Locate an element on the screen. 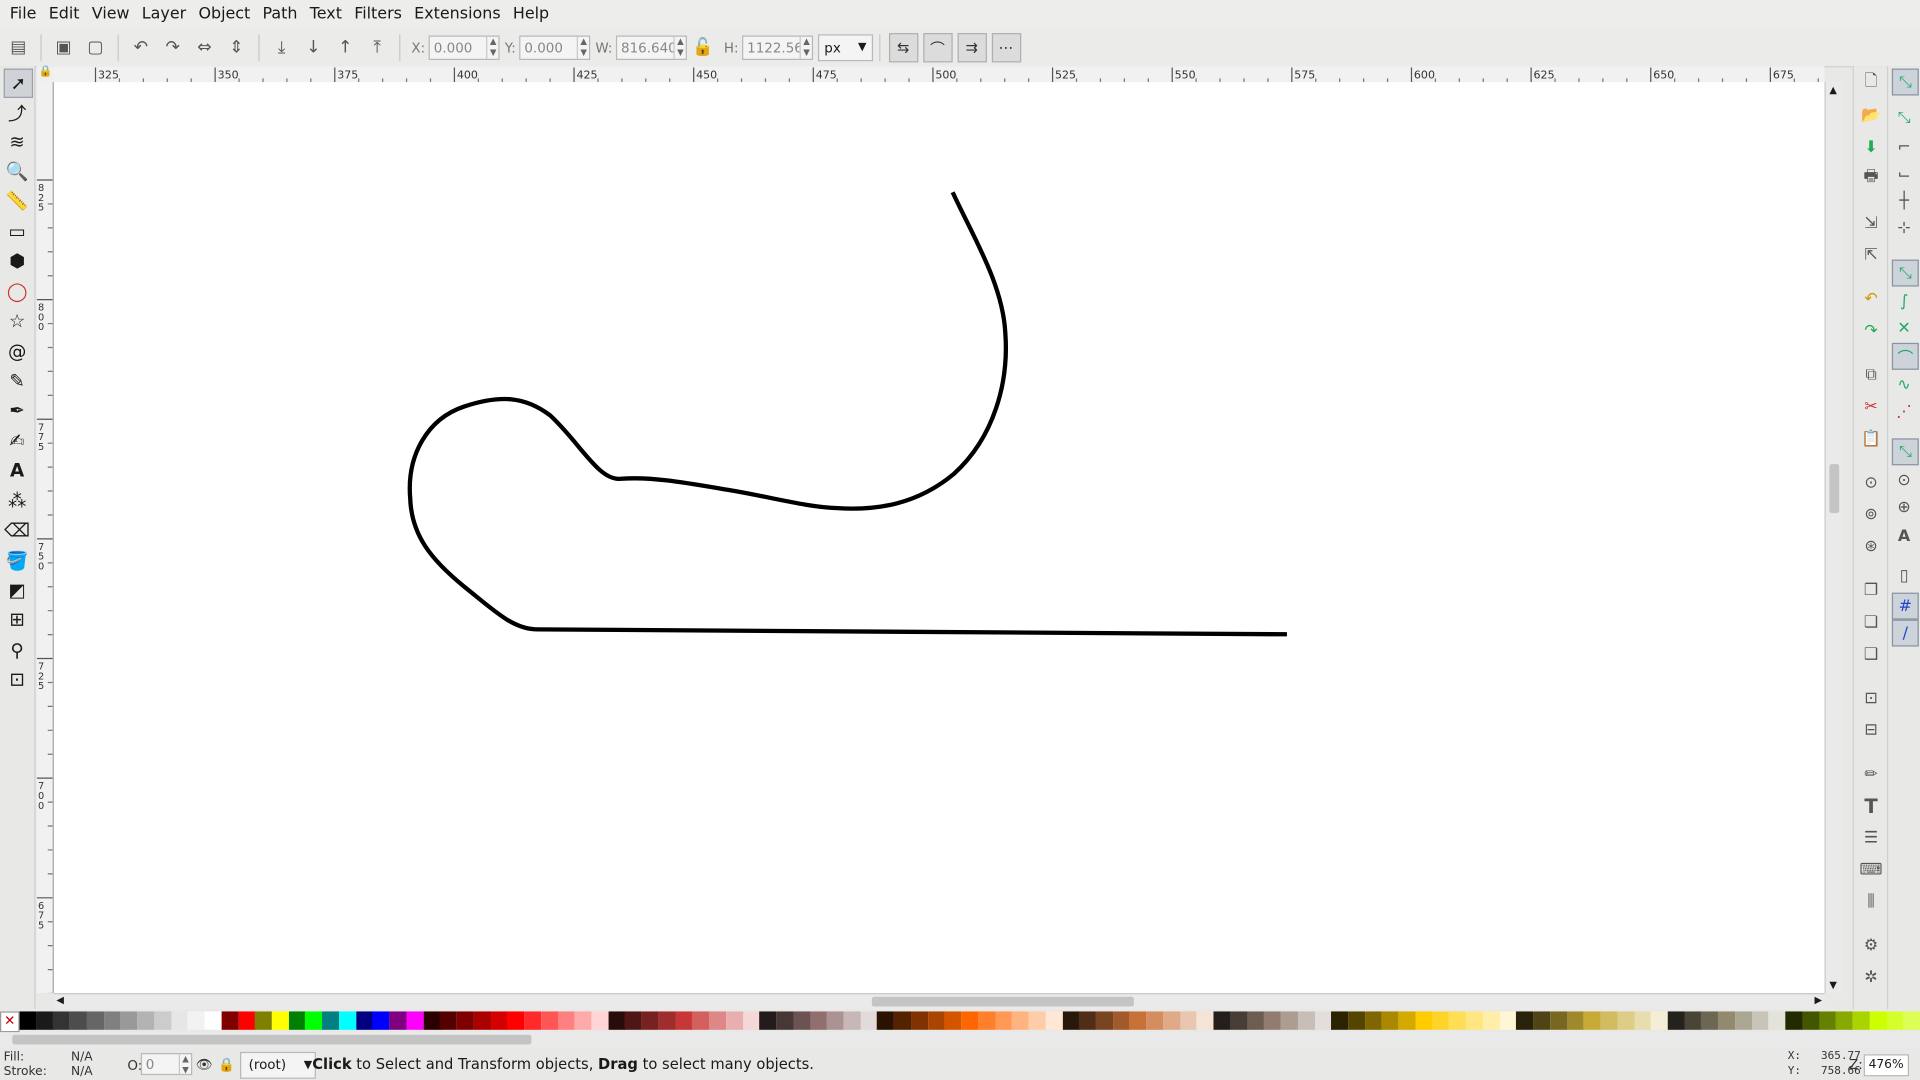  dropper-tool-icon: ⚲ is located at coordinates (17, 650).